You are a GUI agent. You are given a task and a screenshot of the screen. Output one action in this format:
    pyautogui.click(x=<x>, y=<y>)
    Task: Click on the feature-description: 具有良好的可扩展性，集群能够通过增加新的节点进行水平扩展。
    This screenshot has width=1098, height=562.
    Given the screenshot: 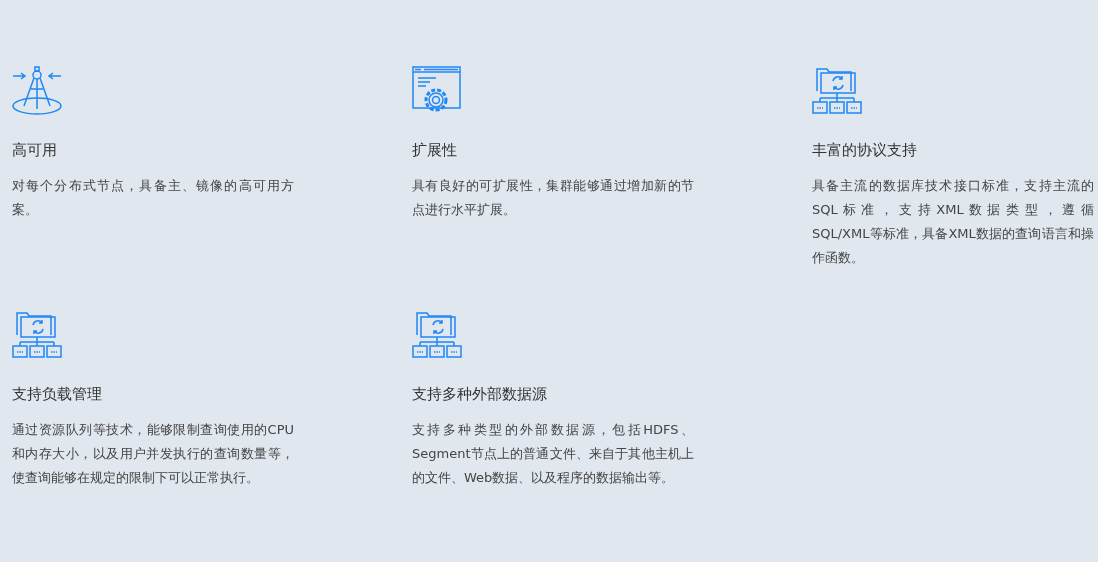 What is the action you would take?
    pyautogui.click(x=553, y=198)
    